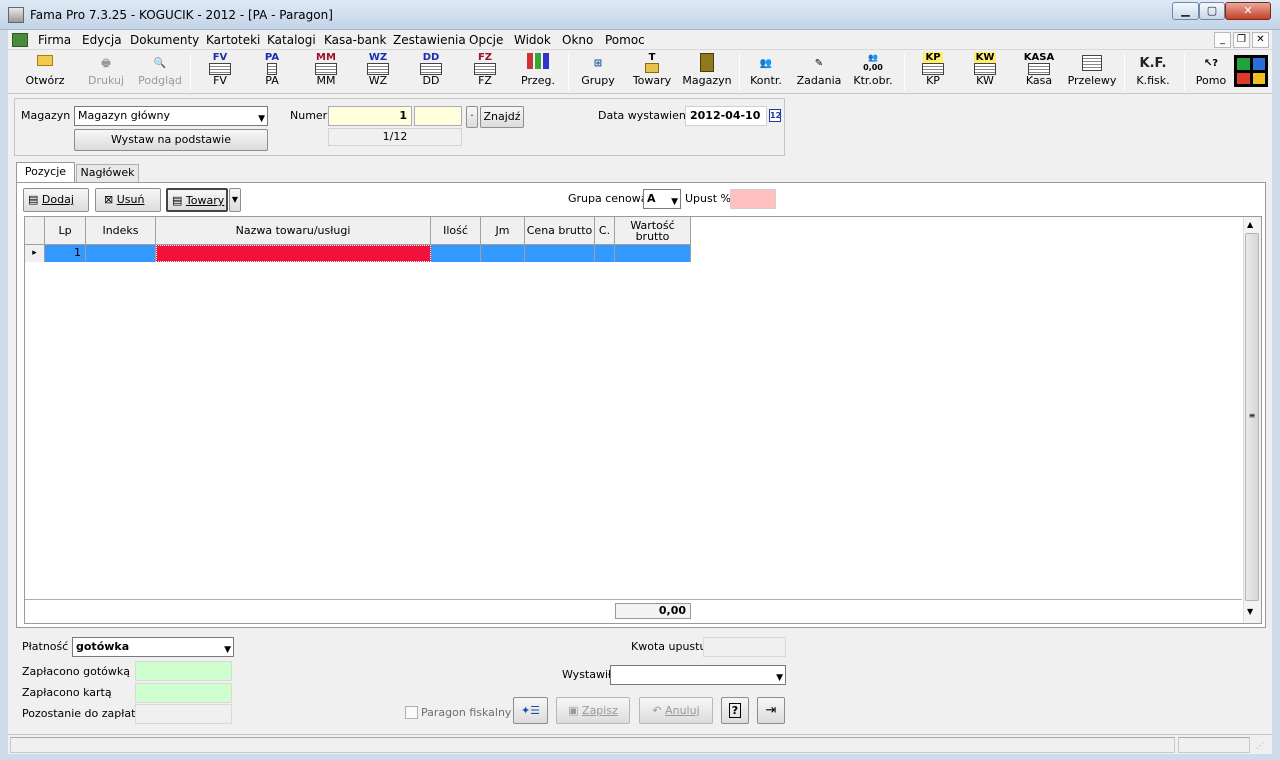 This screenshot has height=760, width=1280. What do you see at coordinates (1039, 71) in the screenshot?
I see `kasa-button: KASA Kasa` at bounding box center [1039, 71].